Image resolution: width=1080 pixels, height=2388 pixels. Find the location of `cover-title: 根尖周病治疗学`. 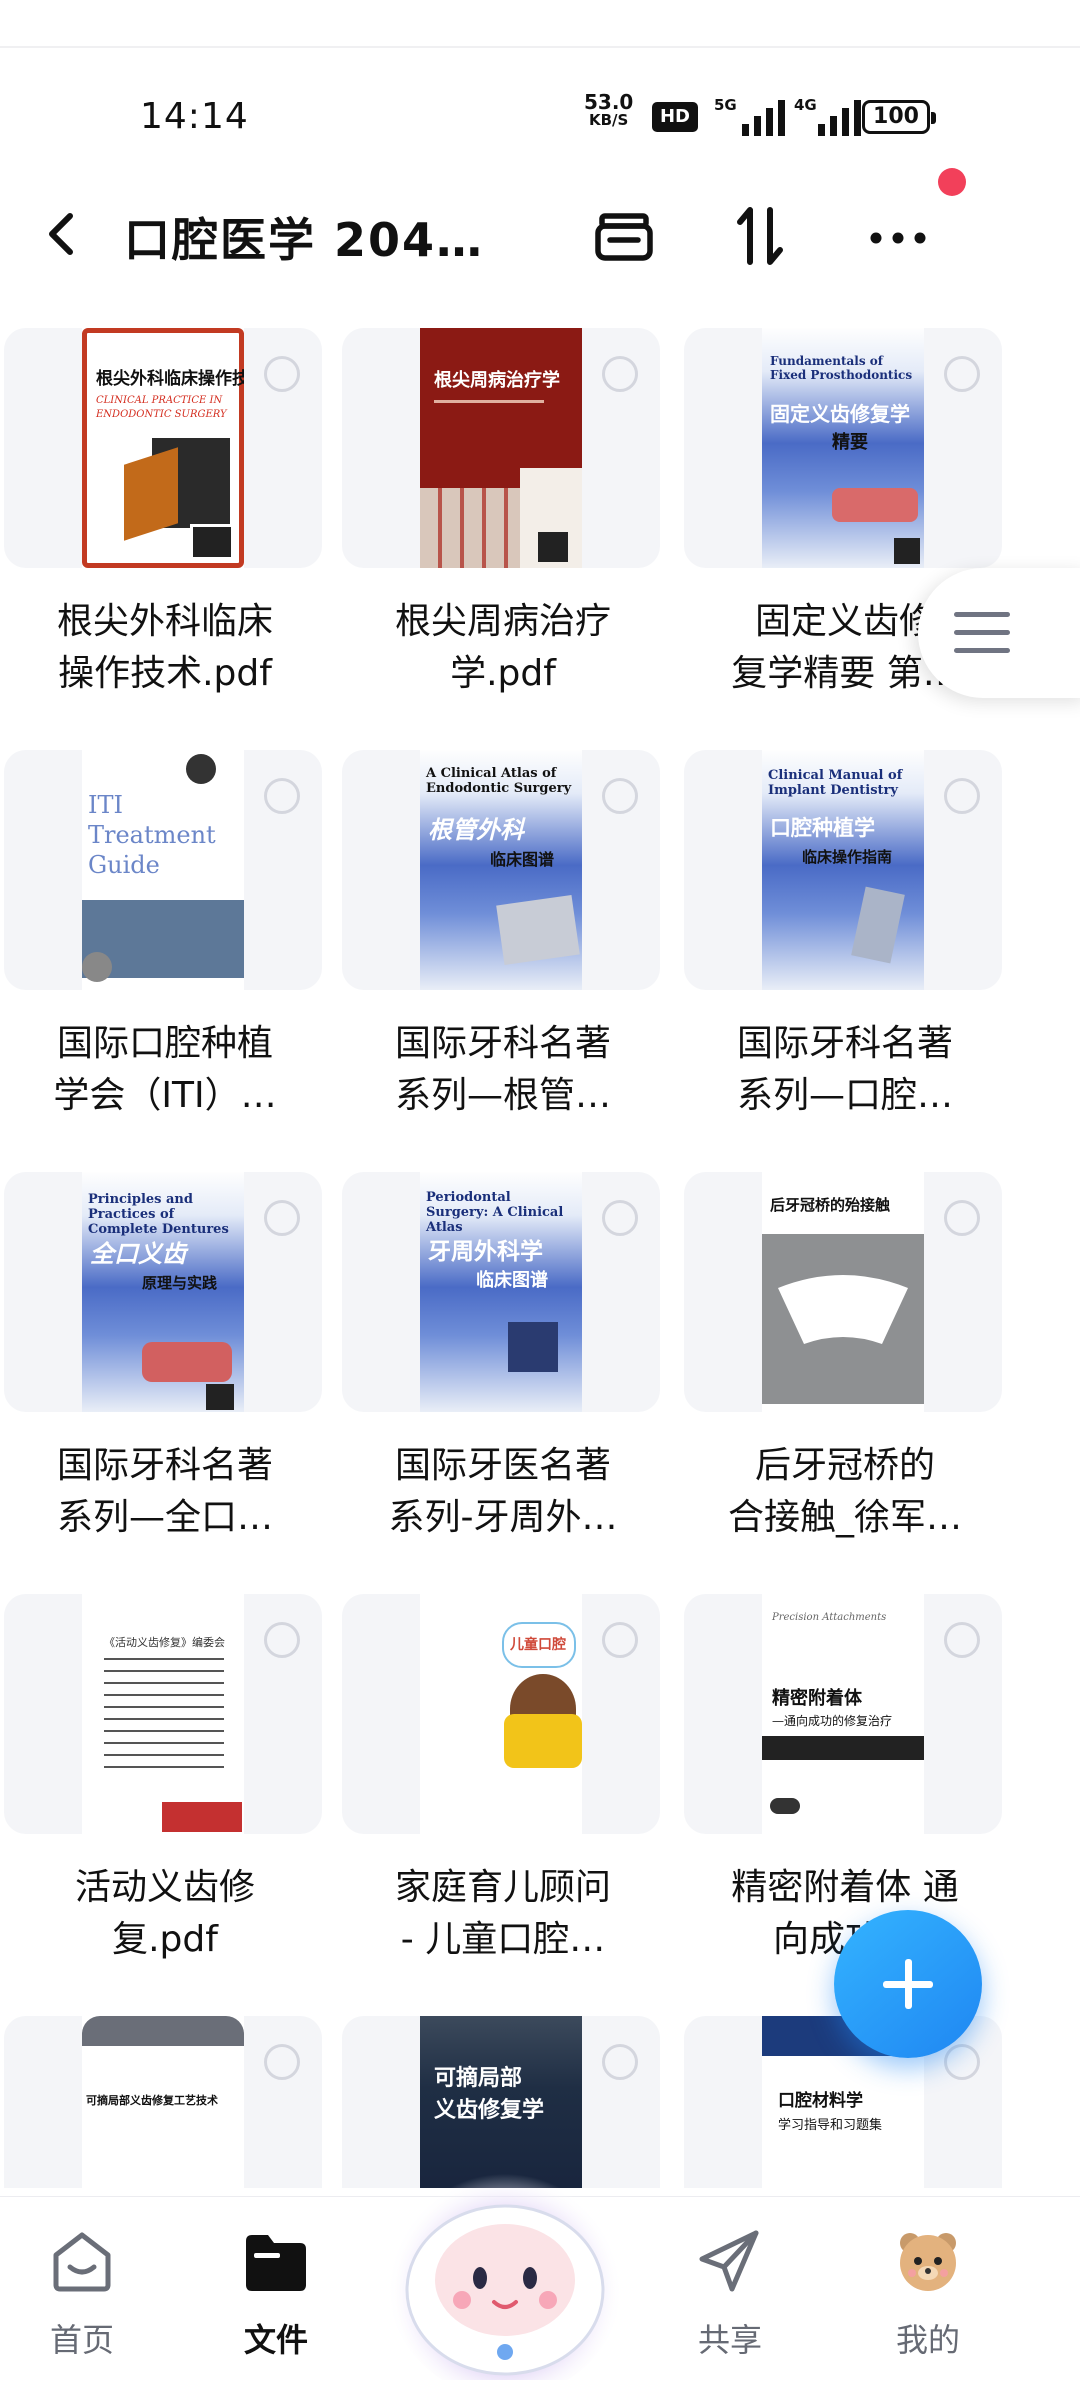

cover-title: 根尖周病治疗学 is located at coordinates (497, 380).